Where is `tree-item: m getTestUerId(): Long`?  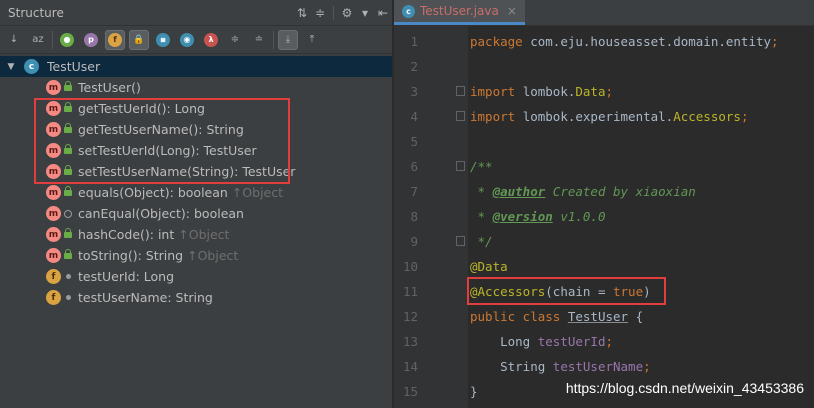 tree-item: m getTestUerId(): Long is located at coordinates (196, 108).